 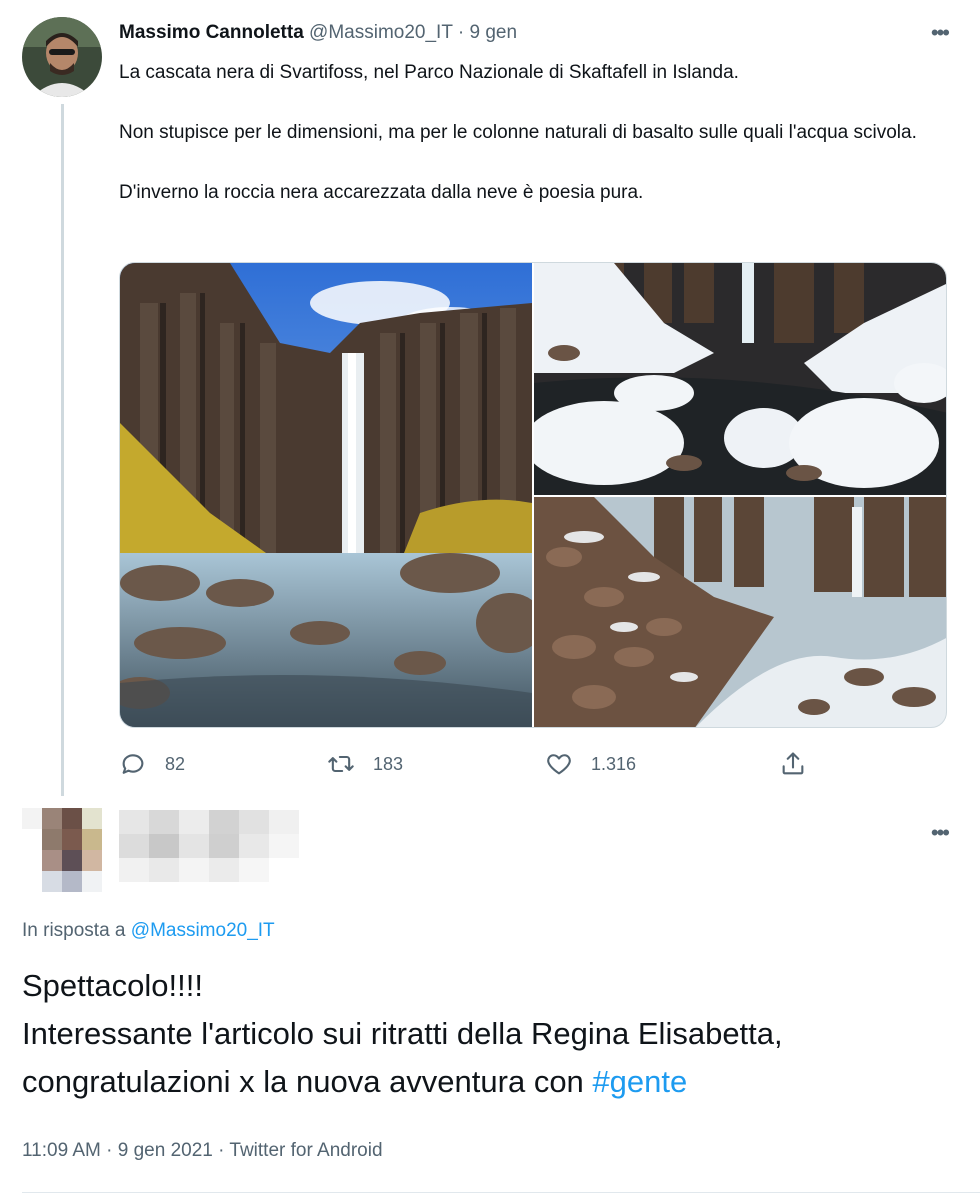 What do you see at coordinates (61, 1150) in the screenshot?
I see `reply-time: 11:09 AM` at bounding box center [61, 1150].